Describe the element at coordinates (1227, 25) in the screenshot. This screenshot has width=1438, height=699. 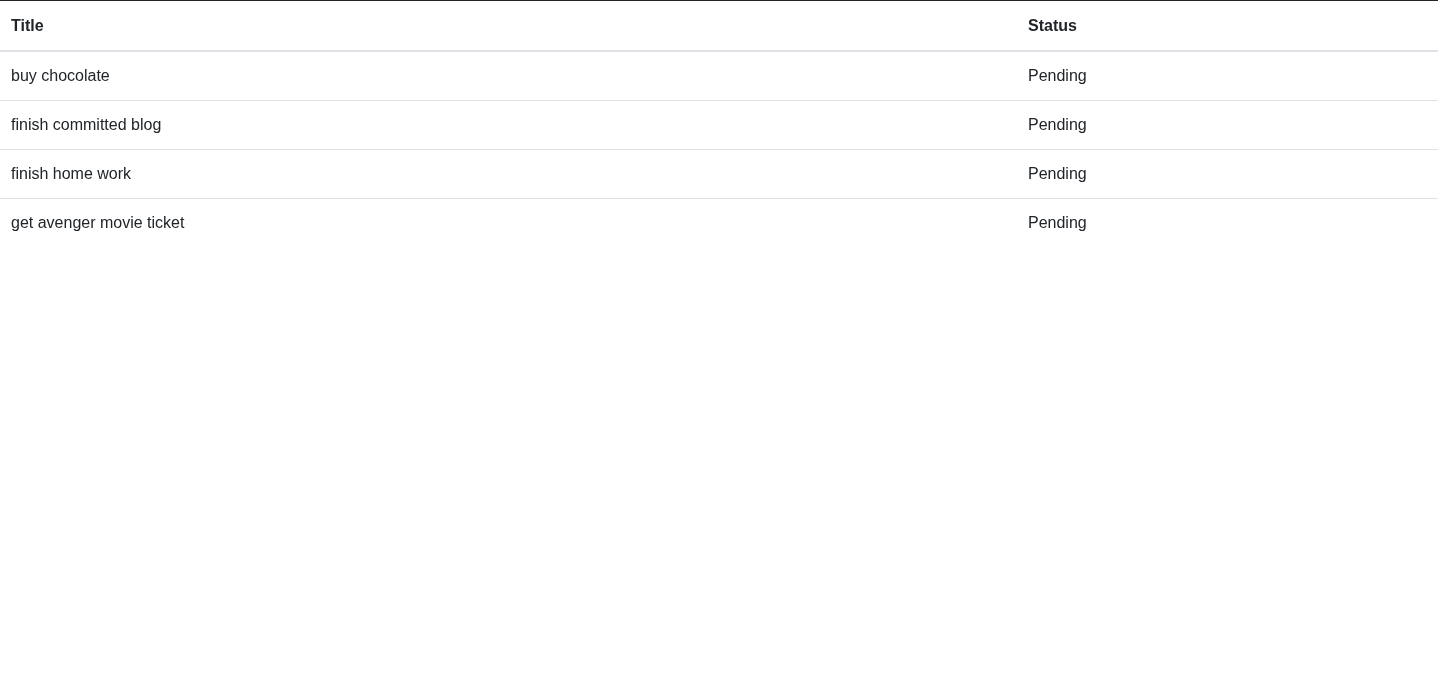
I see `column-header: Status` at that location.